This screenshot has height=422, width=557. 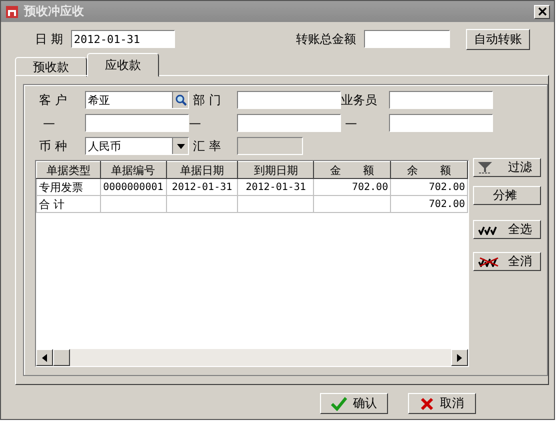 What do you see at coordinates (133, 187) in the screenshot?
I see `table-cell: 0000000001` at bounding box center [133, 187].